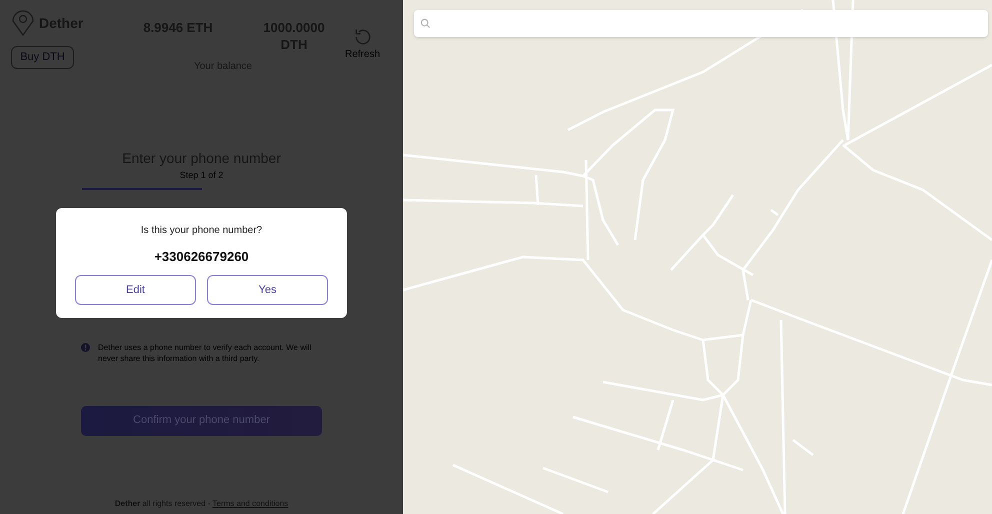 The width and height of the screenshot is (992, 514). I want to click on info-icon, so click(85, 347).